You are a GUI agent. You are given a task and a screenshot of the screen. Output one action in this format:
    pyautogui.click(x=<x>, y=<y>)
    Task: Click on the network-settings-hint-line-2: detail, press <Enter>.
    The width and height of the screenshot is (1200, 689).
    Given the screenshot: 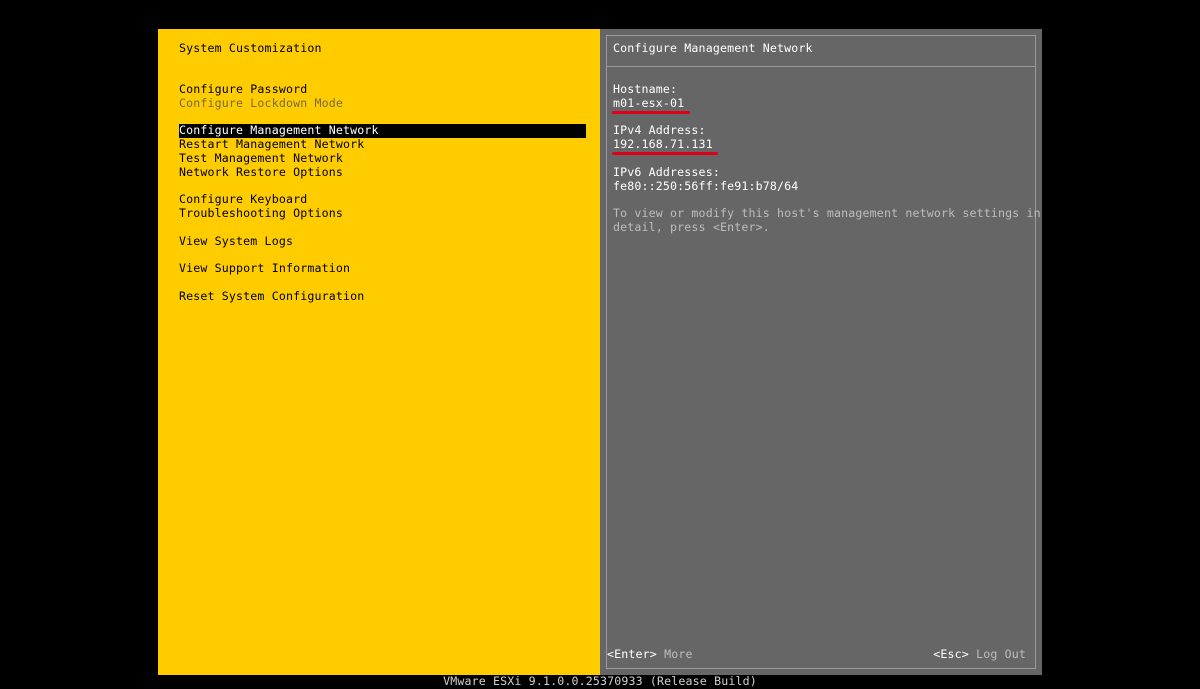 What is the action you would take?
    pyautogui.click(x=691, y=227)
    